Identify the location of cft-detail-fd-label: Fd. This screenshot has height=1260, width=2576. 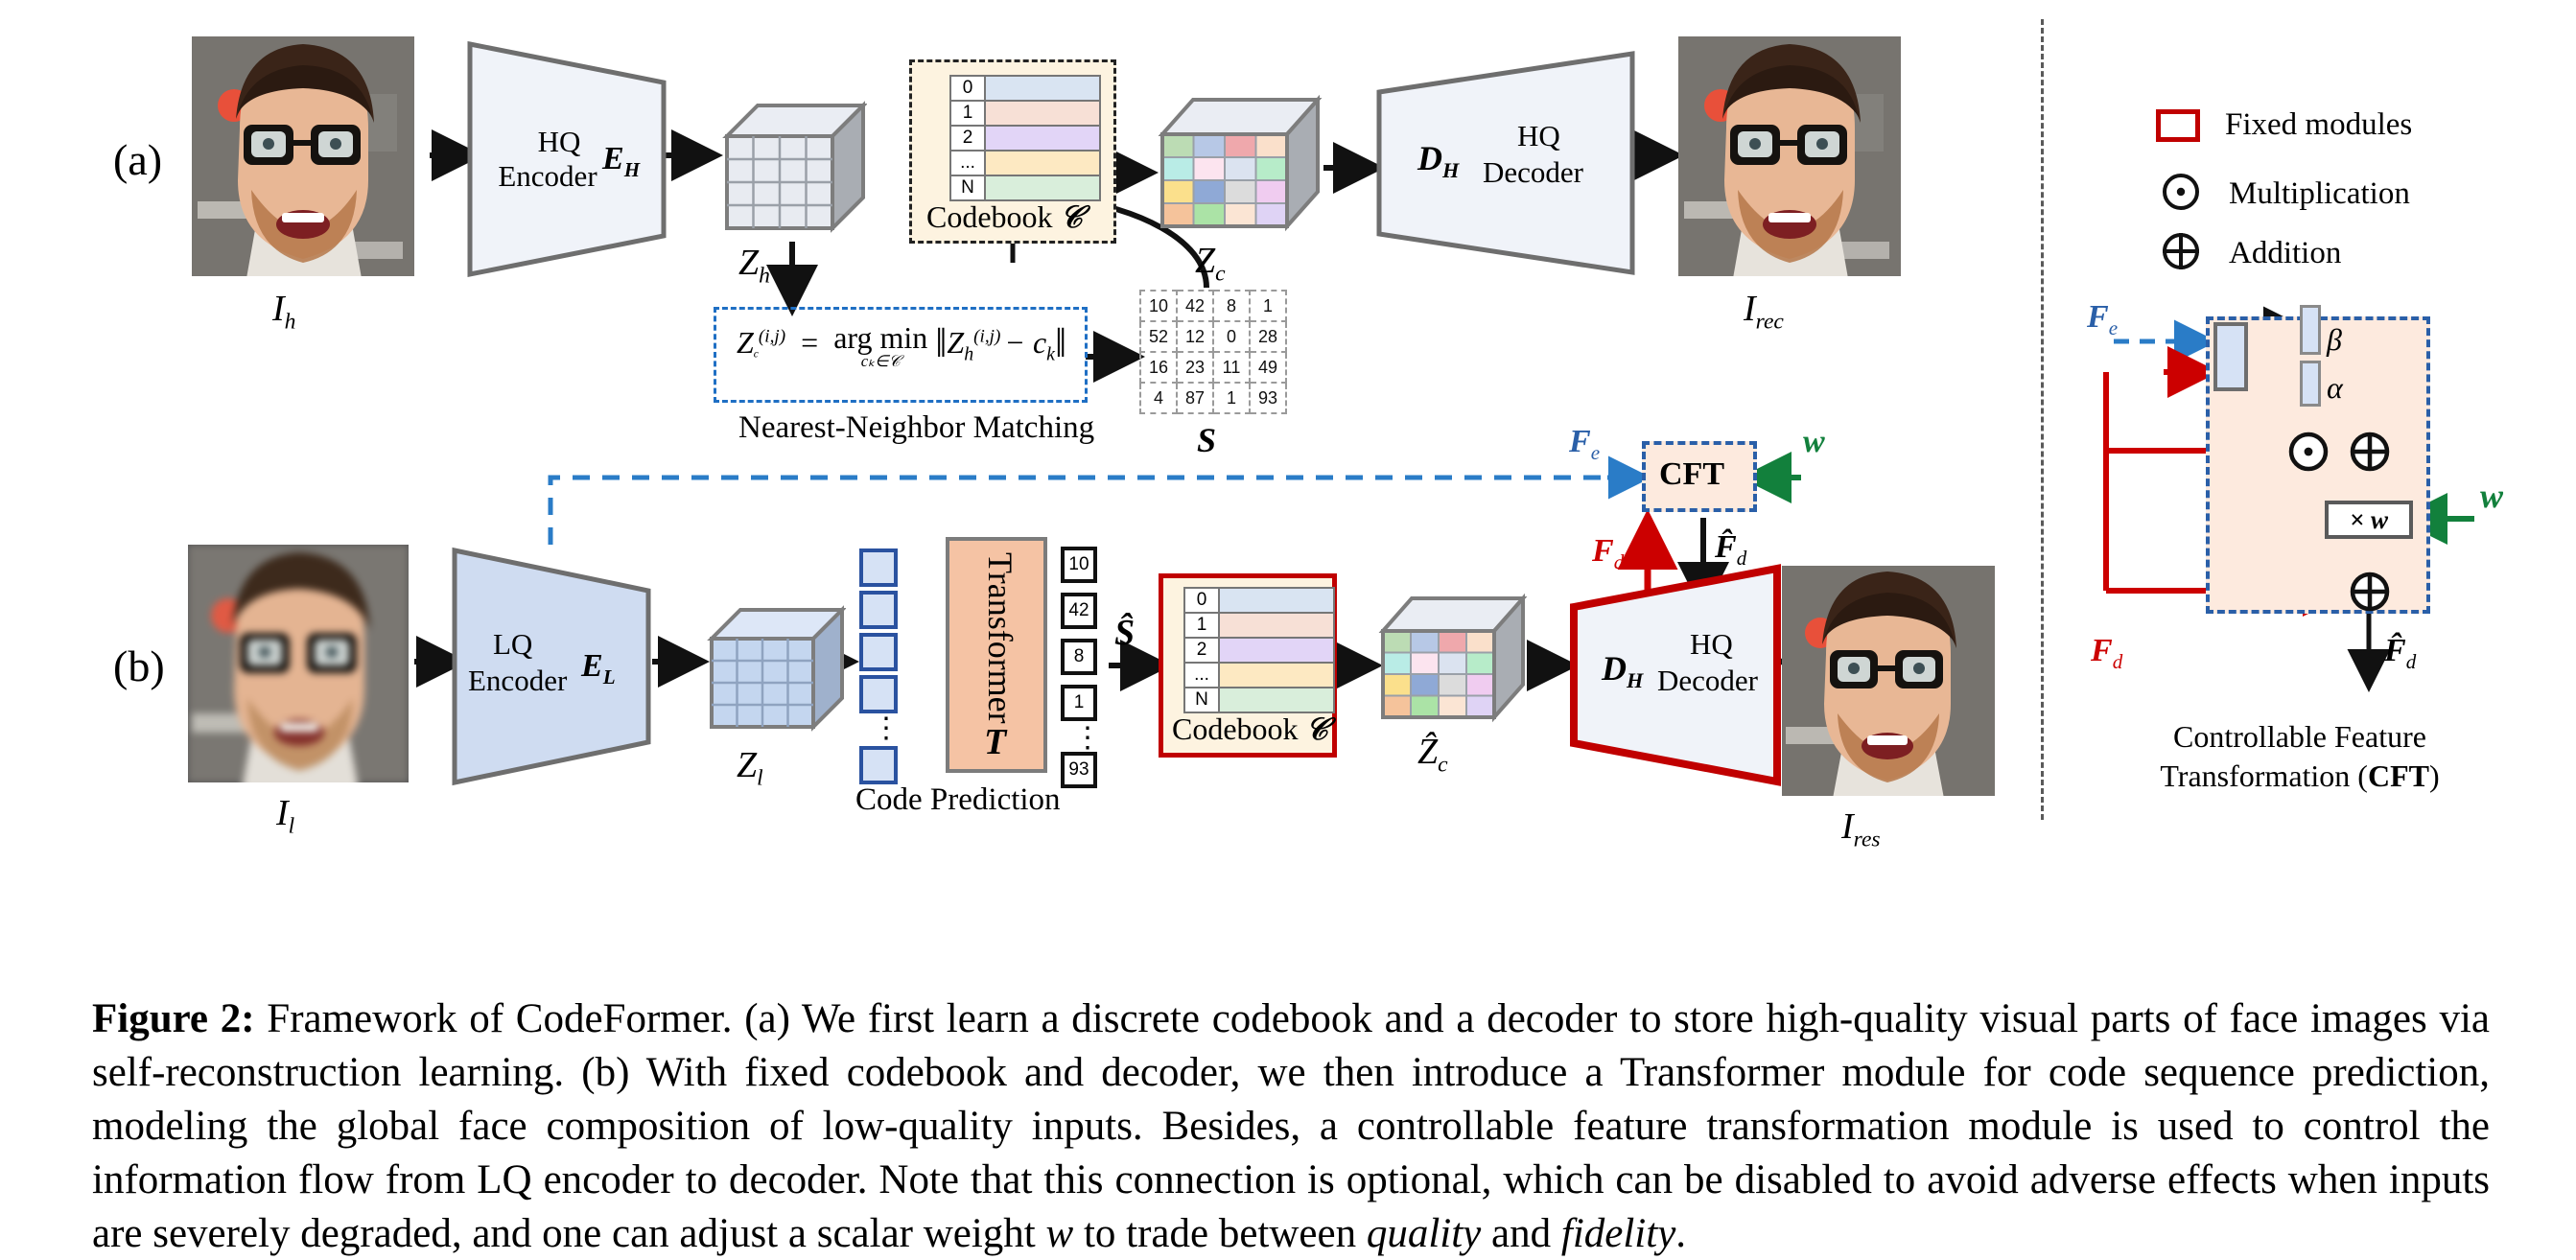
(2107, 653).